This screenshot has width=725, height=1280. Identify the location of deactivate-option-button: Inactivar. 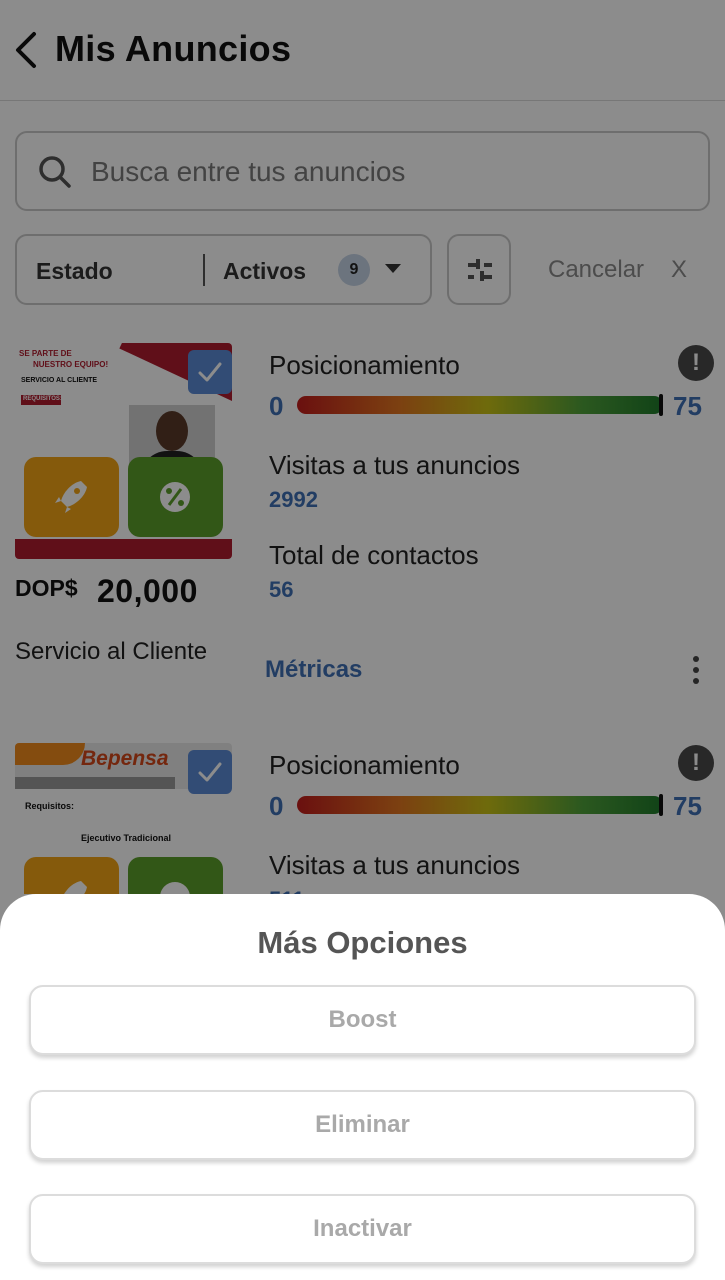
(362, 1229).